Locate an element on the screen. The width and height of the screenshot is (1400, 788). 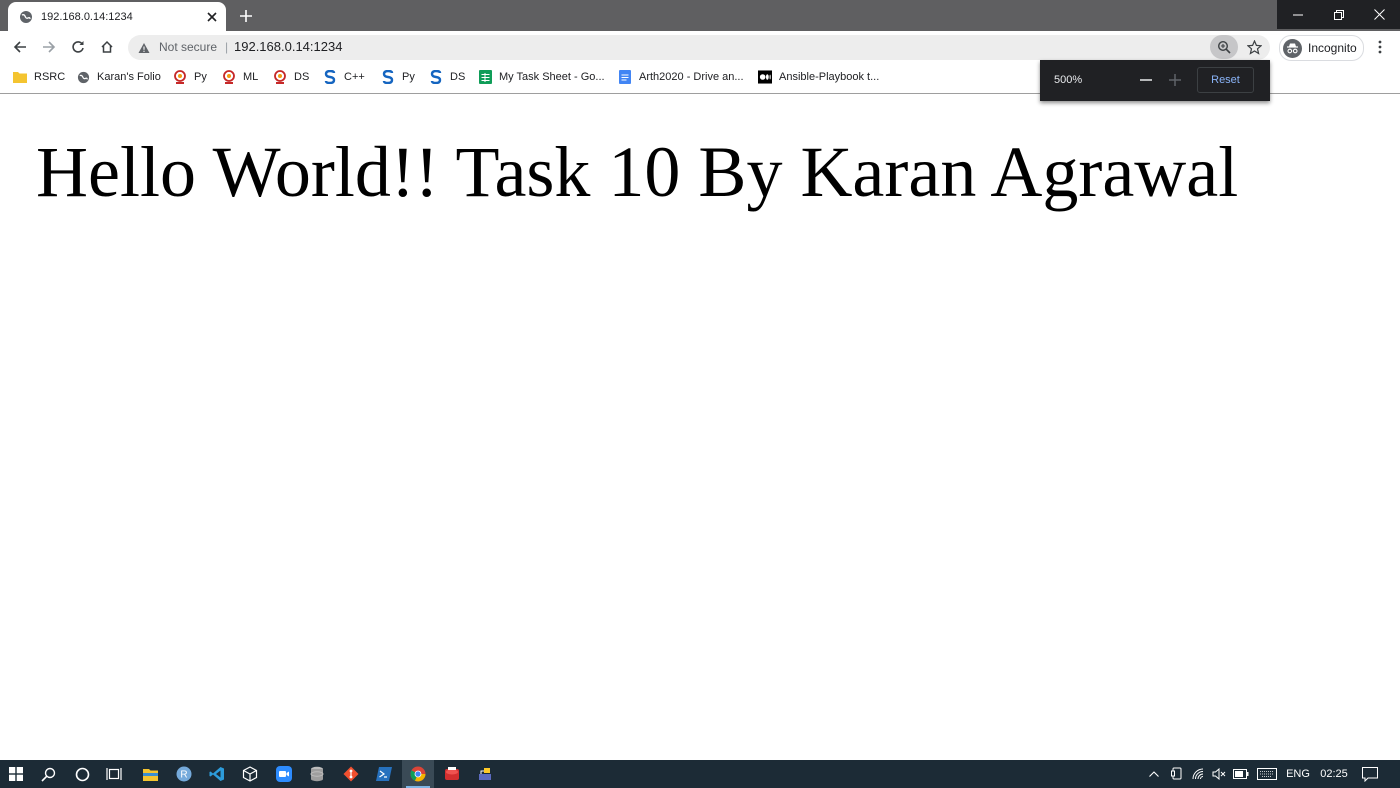
windows-start-icon is located at coordinates (16, 774).